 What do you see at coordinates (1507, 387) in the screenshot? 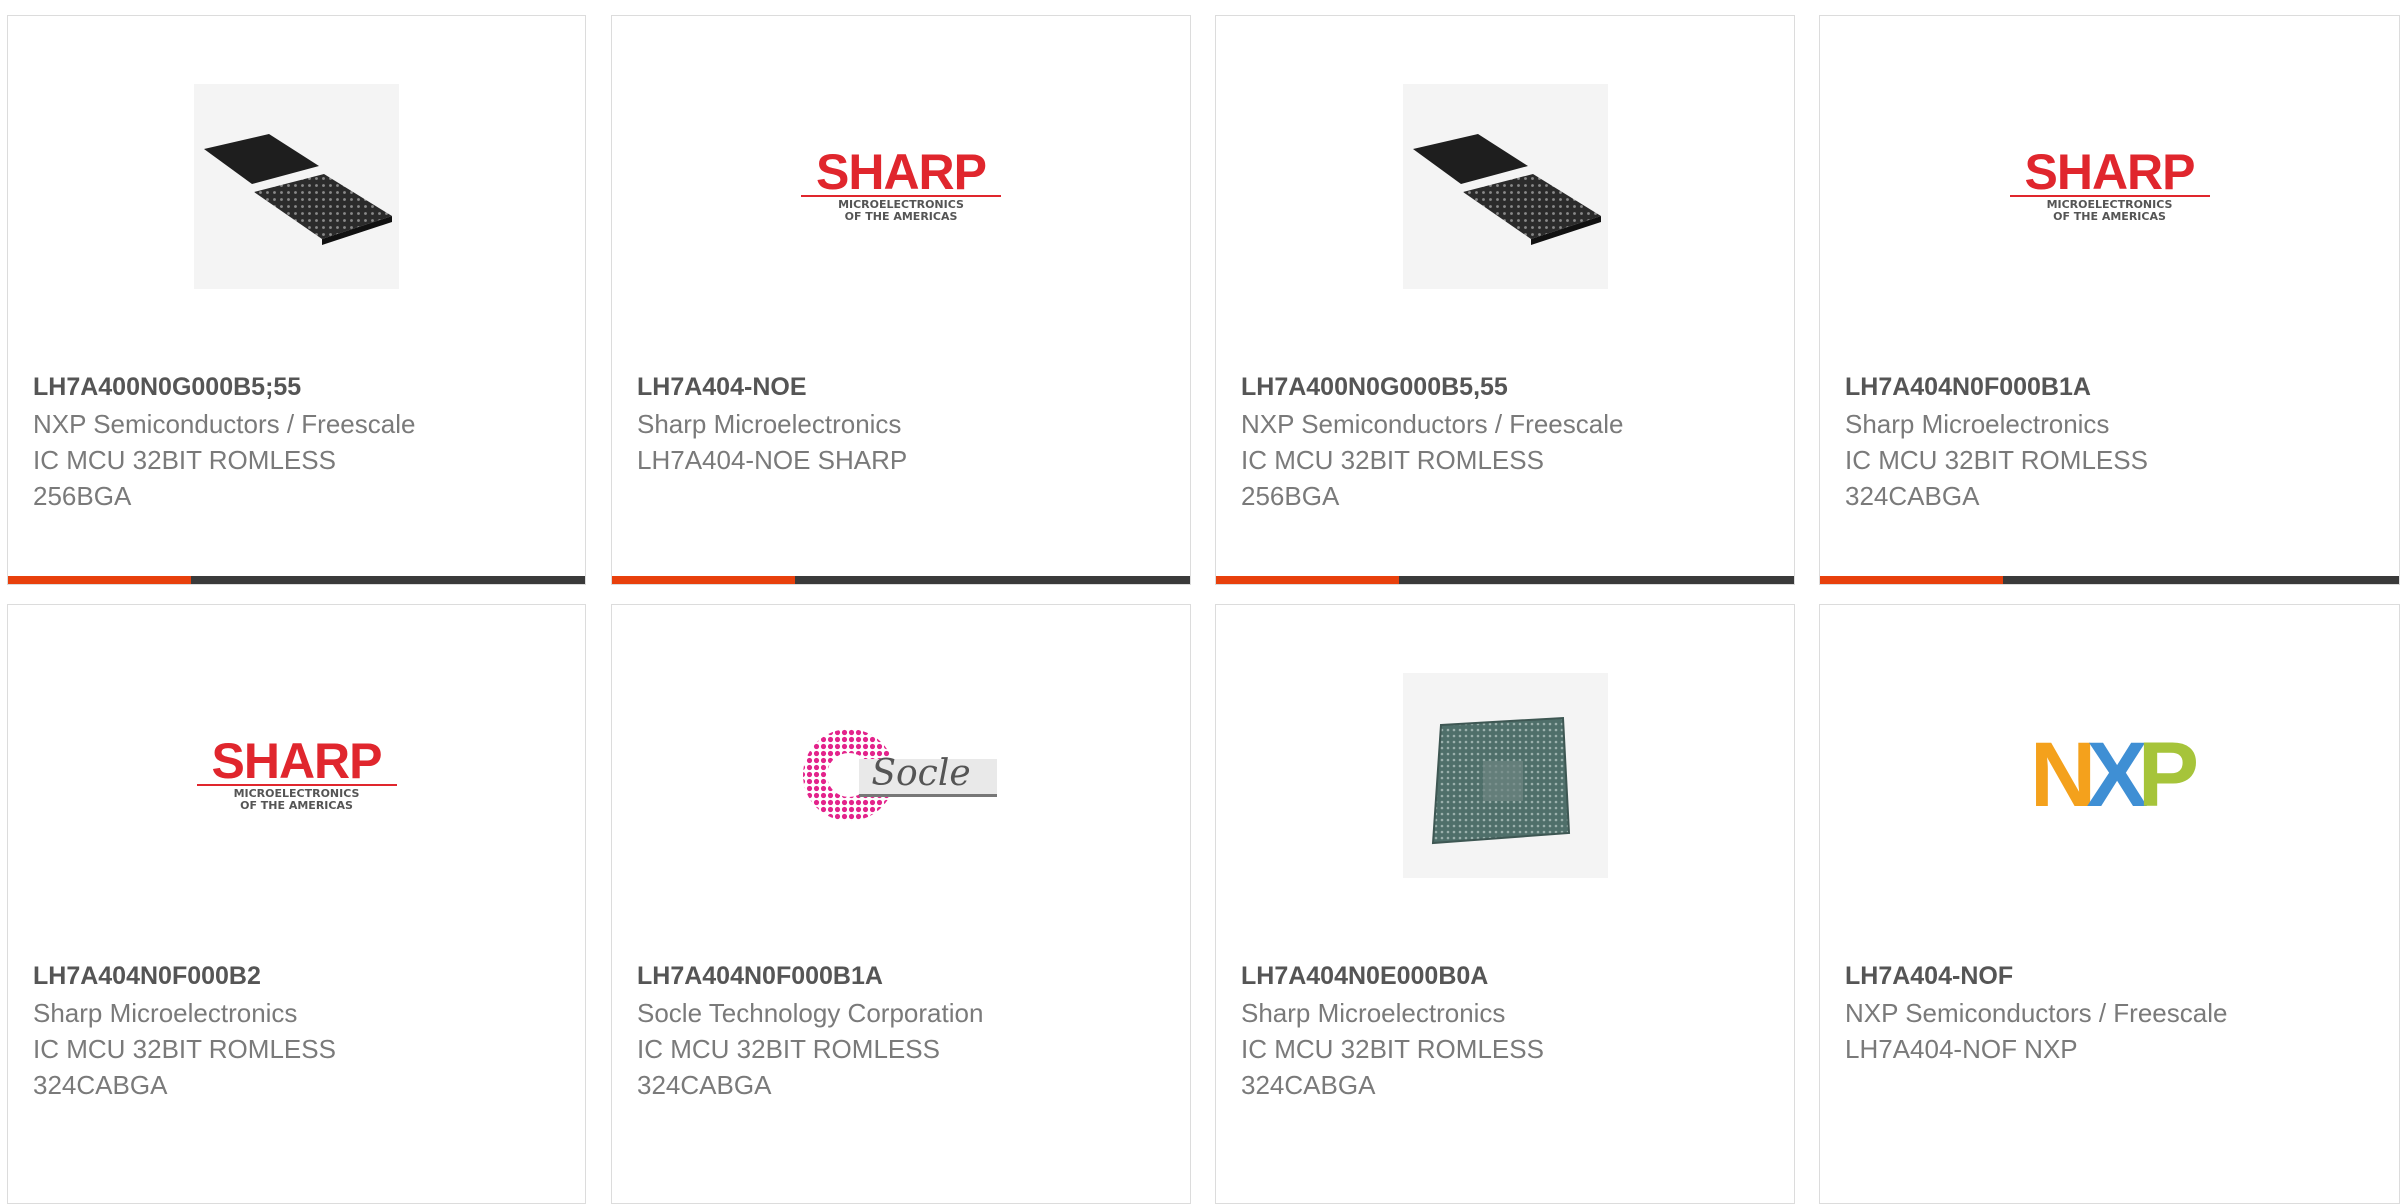
I see `part-number: LH7A400N0G000B5,55` at bounding box center [1507, 387].